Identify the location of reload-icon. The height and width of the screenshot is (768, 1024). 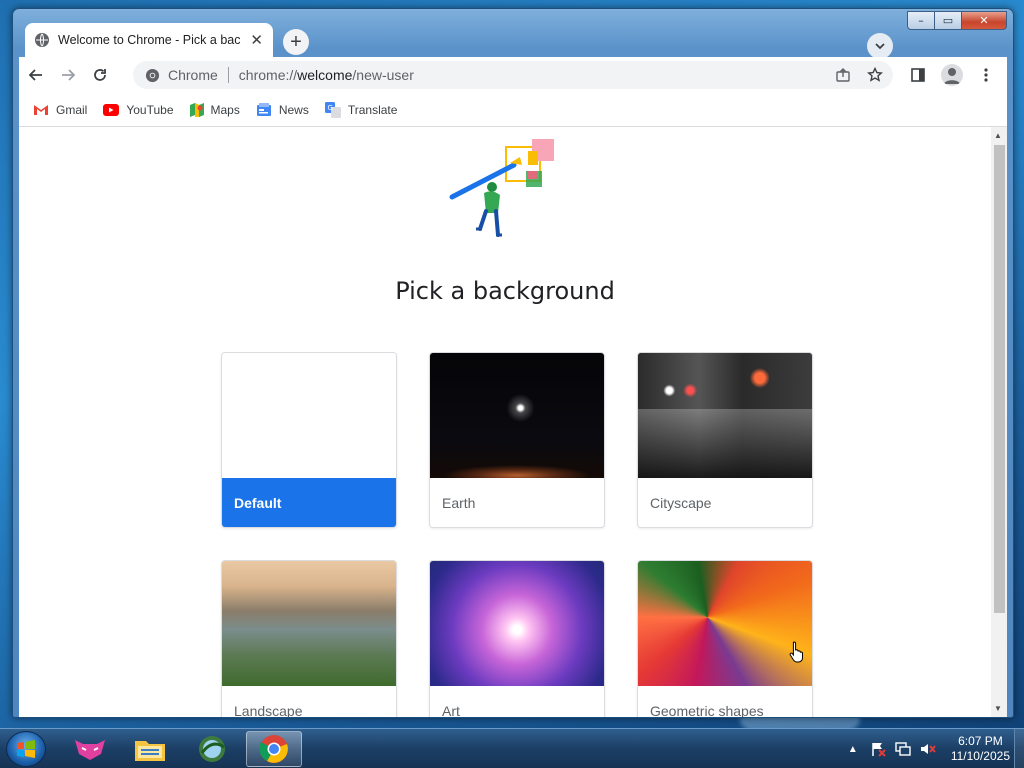
(100, 75).